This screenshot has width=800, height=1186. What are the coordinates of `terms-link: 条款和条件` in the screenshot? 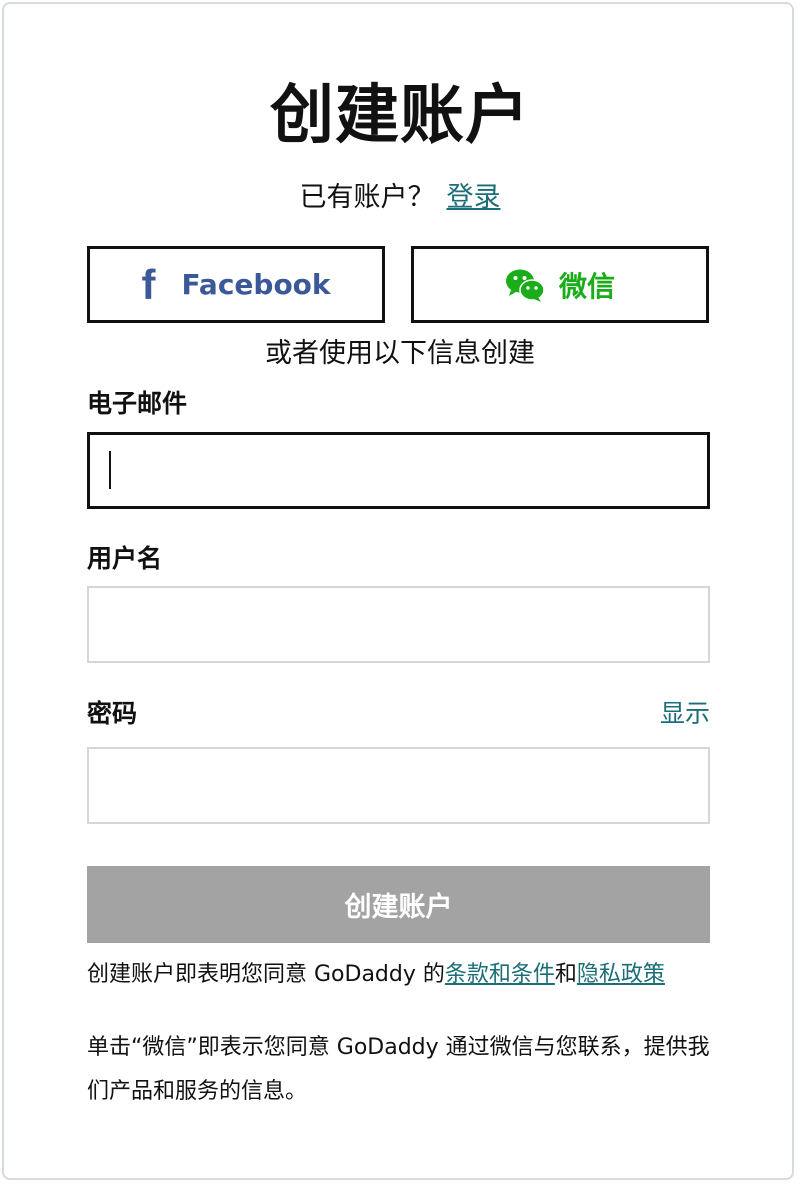 It's located at (500, 974).